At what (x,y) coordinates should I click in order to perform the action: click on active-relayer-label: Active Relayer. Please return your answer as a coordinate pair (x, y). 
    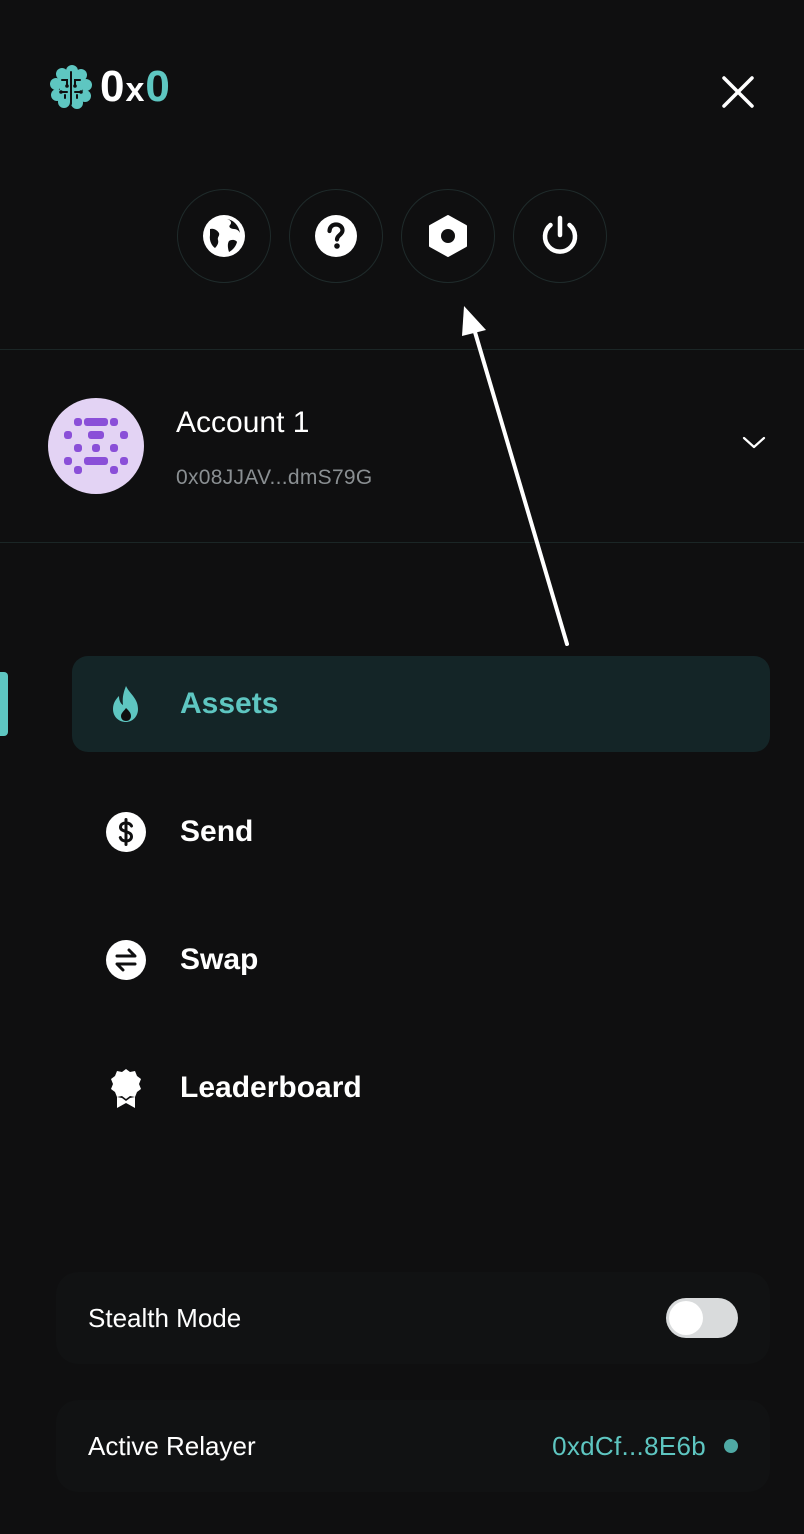
    Looking at the image, I should click on (172, 1445).